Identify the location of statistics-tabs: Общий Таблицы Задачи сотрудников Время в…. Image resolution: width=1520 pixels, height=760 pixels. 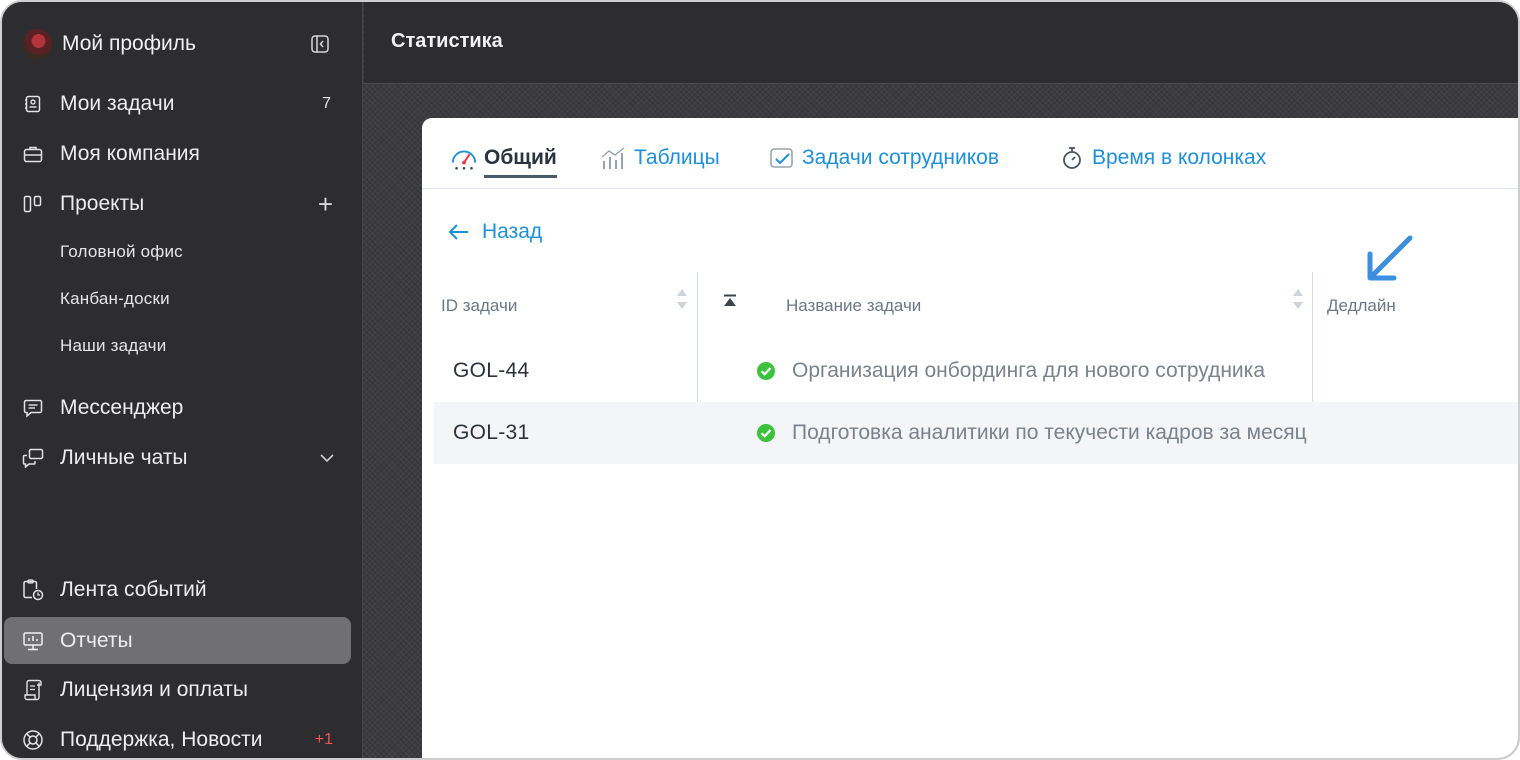
(970, 153).